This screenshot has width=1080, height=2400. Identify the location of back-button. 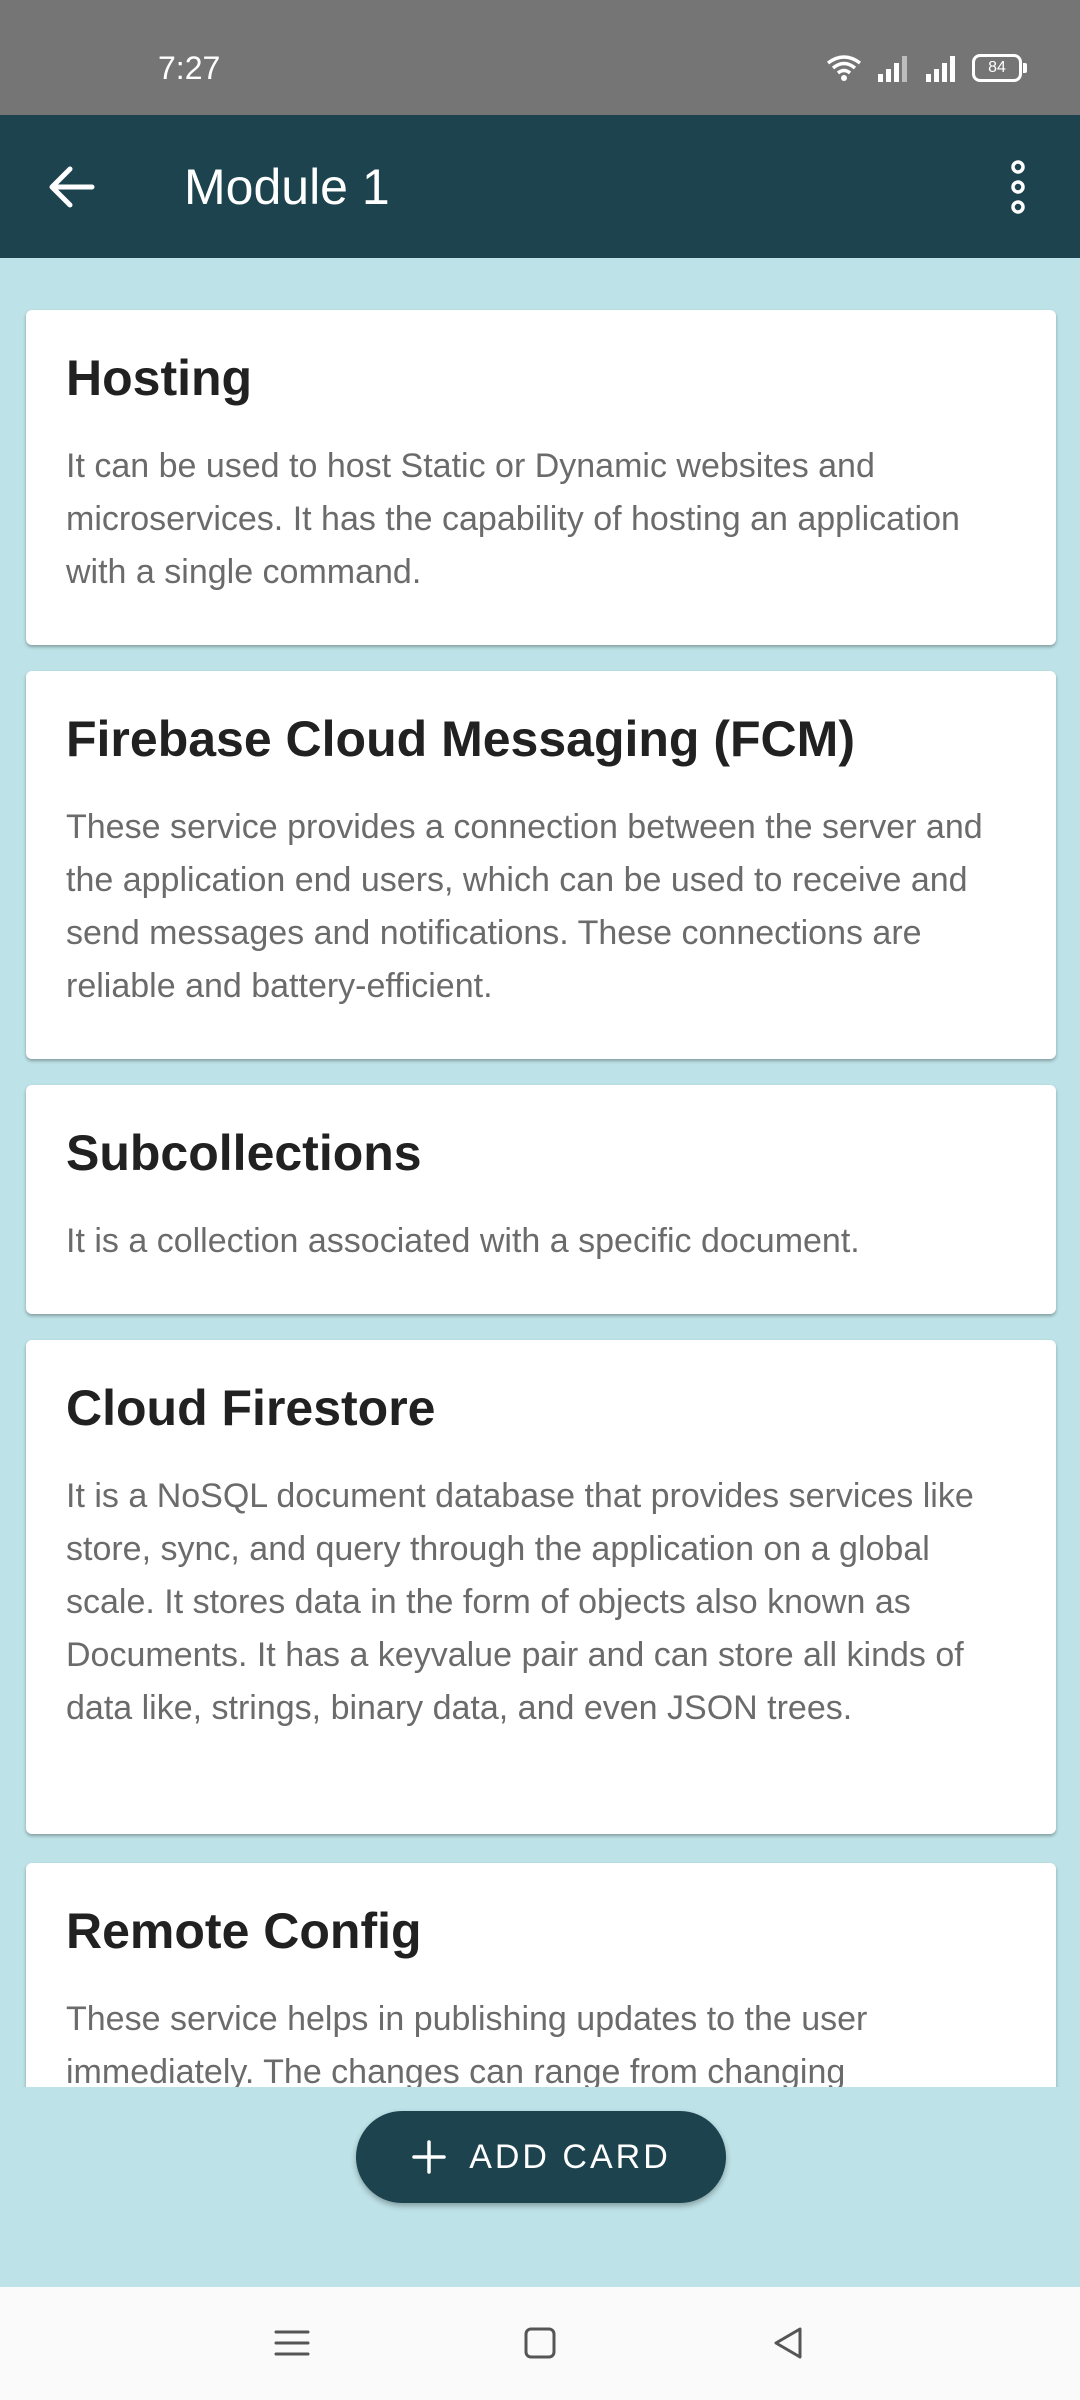
(72, 187).